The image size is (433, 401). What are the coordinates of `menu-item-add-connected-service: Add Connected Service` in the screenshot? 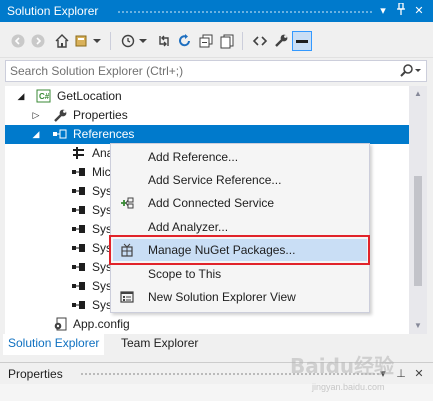 It's located at (240, 203).